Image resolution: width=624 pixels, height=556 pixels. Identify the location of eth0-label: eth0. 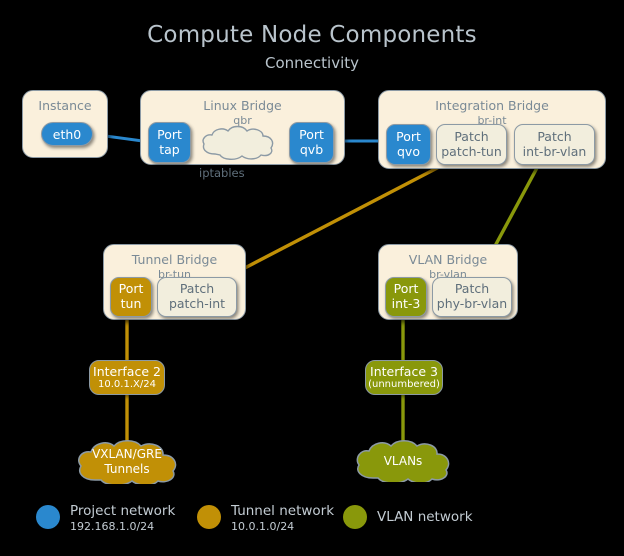
(67, 134).